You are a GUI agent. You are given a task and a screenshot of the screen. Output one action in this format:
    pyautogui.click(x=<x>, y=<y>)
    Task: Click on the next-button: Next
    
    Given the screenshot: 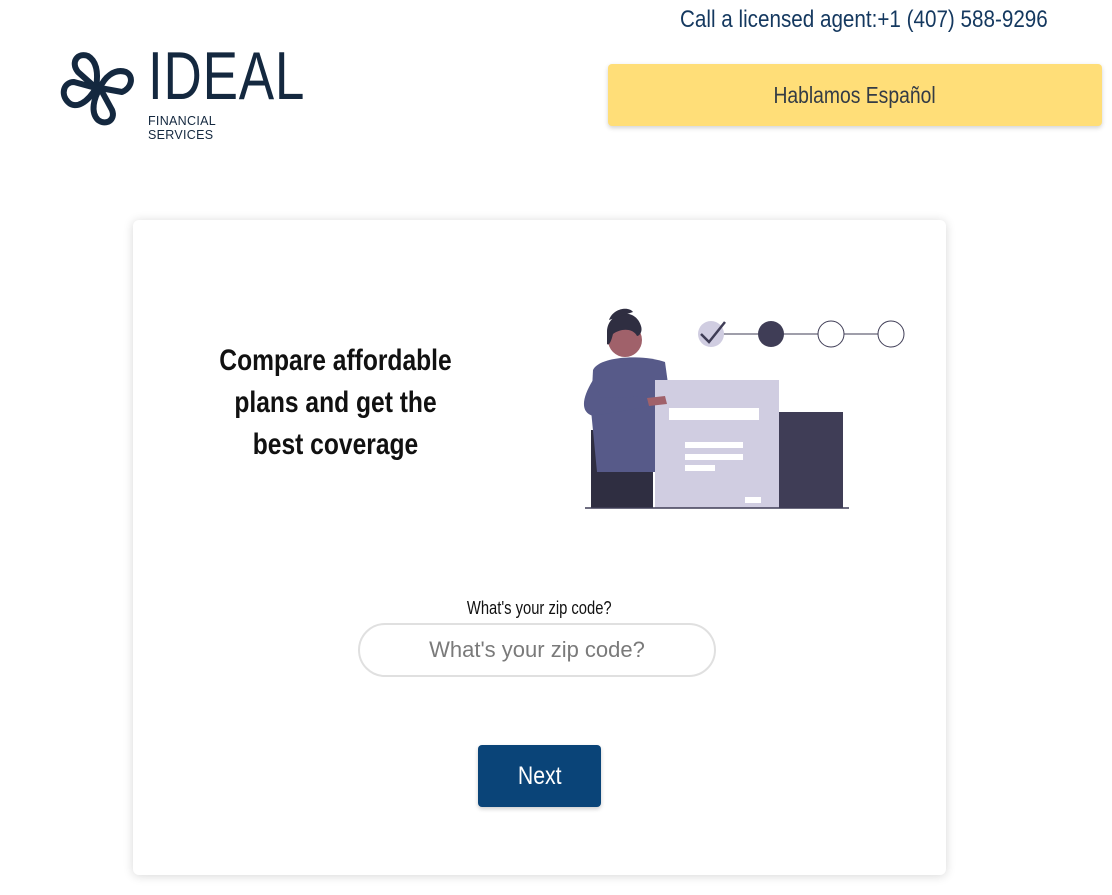 What is the action you would take?
    pyautogui.click(x=539, y=776)
    